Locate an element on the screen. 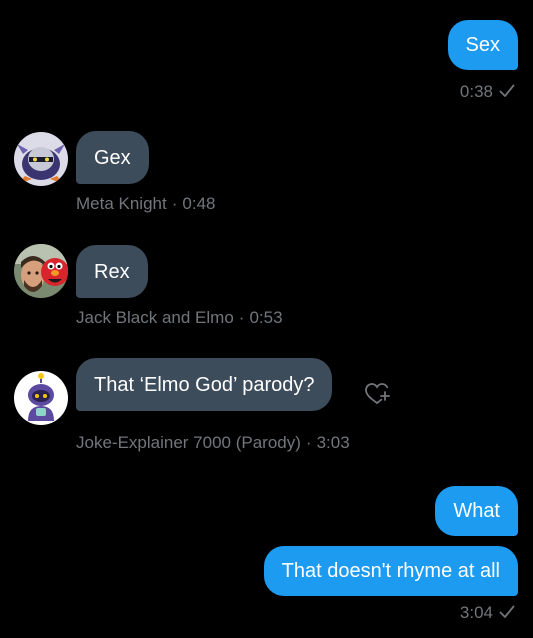 Image resolution: width=533 pixels, height=638 pixels. outgoing-message-bubble: What is located at coordinates (476, 511).